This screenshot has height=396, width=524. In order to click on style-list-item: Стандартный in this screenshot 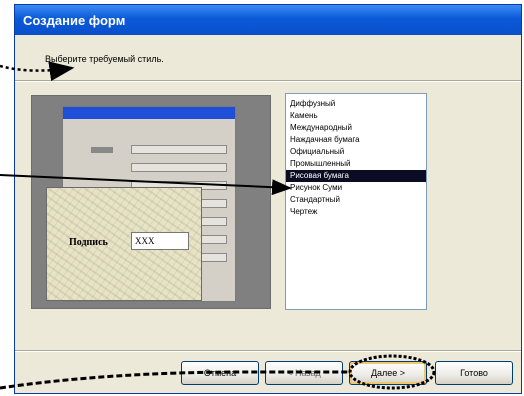, I will do `click(356, 200)`.